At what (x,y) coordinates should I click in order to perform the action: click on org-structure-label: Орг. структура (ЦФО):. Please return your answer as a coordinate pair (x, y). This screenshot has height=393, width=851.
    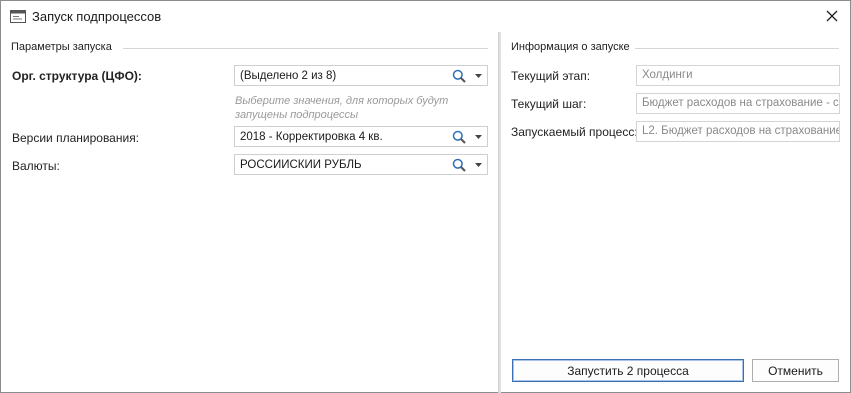
    Looking at the image, I should click on (77, 76).